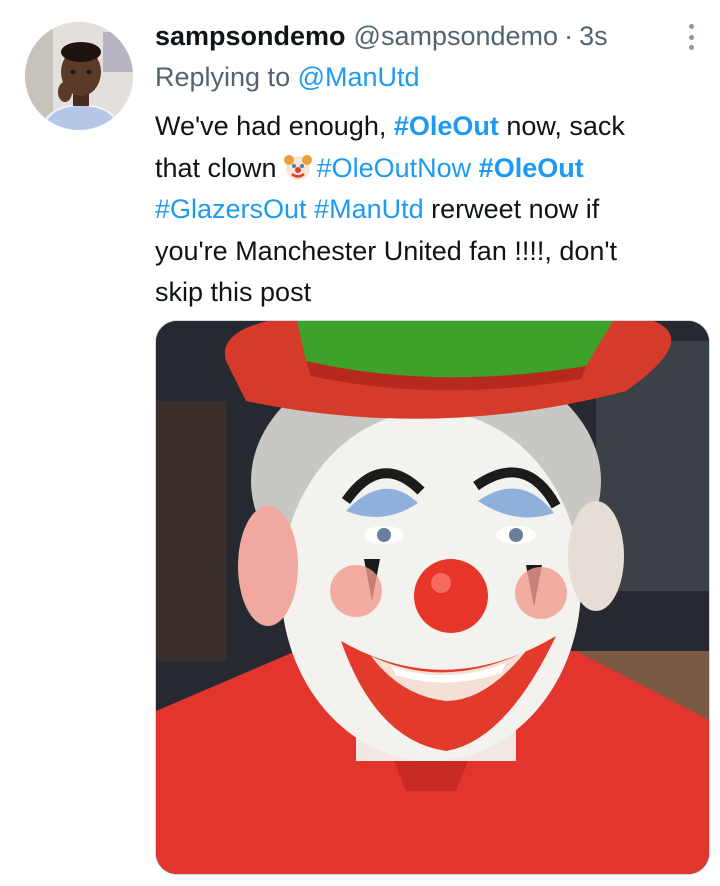 The image size is (720, 886). Describe the element at coordinates (231, 209) in the screenshot. I see `hashtag-link: #GlazersOut` at that location.